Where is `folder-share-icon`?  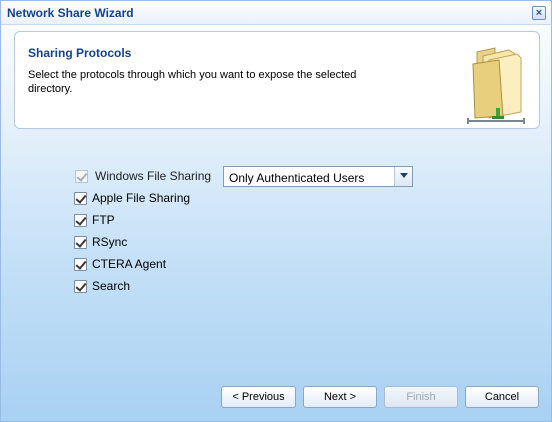 folder-share-icon is located at coordinates (496, 85).